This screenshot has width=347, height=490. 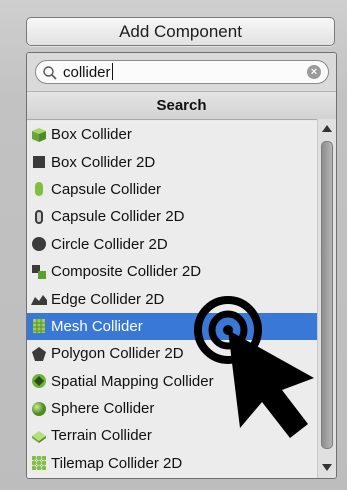 What do you see at coordinates (91, 135) in the screenshot?
I see `list-item-label: Box Collider` at bounding box center [91, 135].